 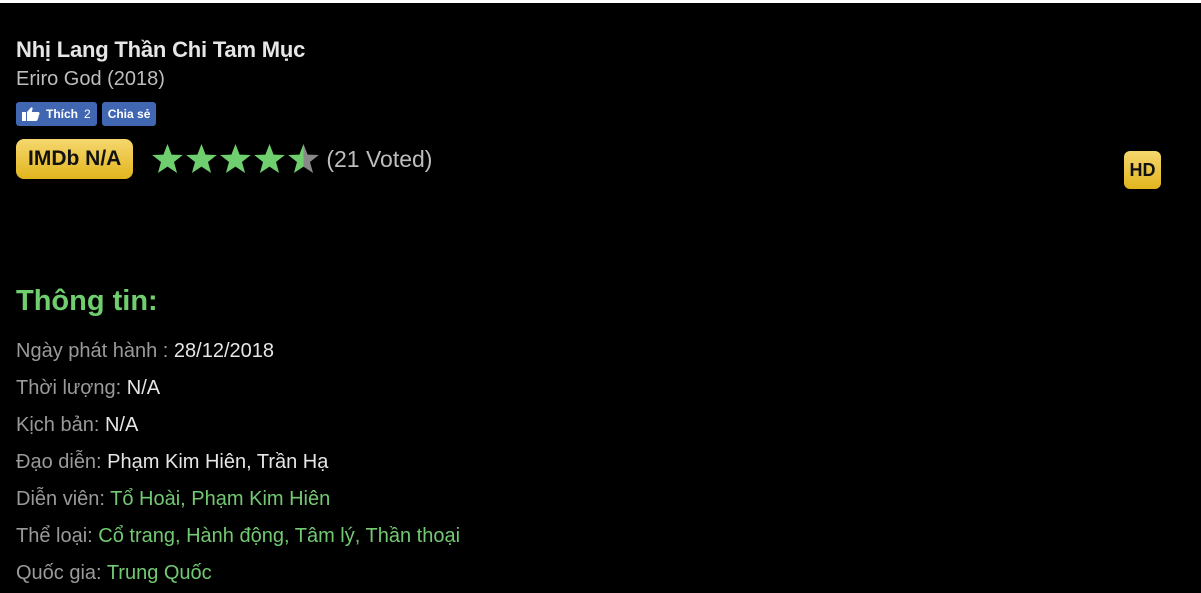 I want to click on genre-link: Thần thoại, so click(x=413, y=536).